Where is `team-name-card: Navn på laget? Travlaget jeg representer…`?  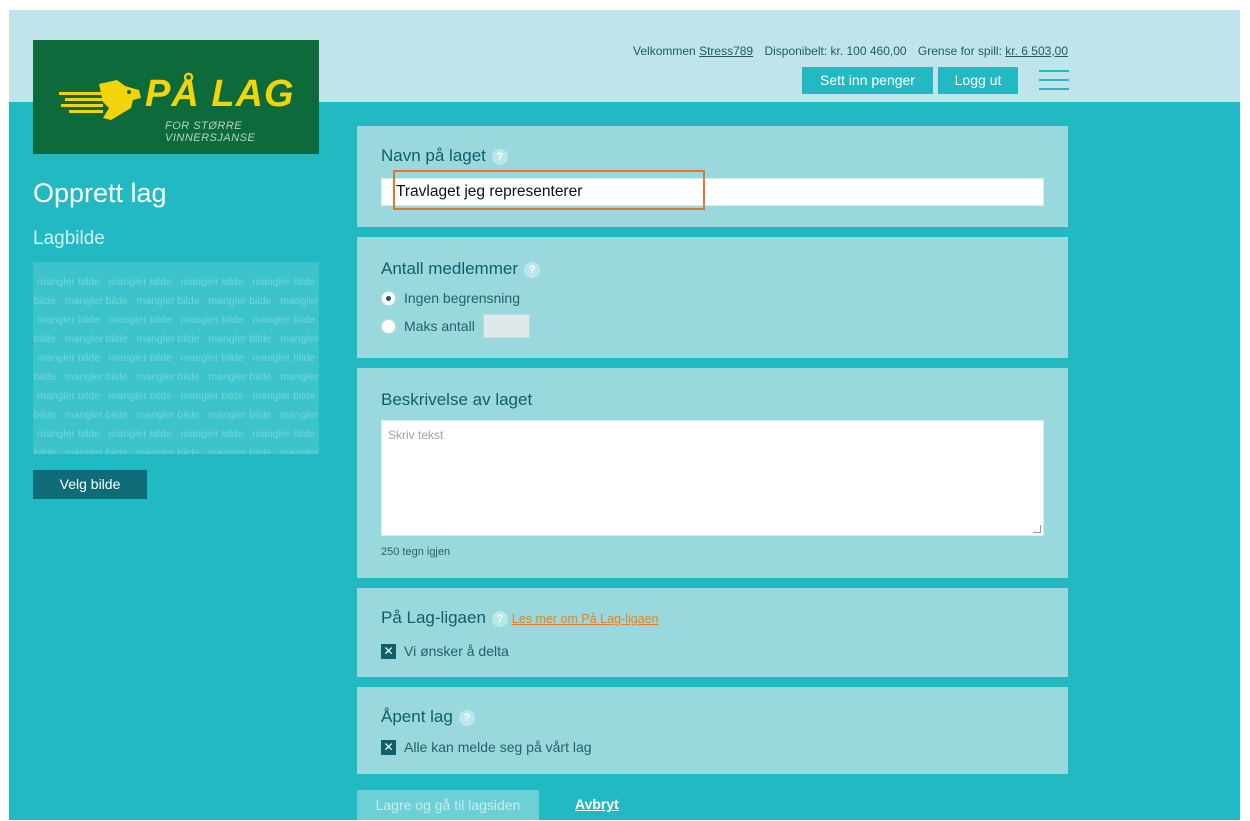 team-name-card: Navn på laget? Travlaget jeg representer… is located at coordinates (712, 176).